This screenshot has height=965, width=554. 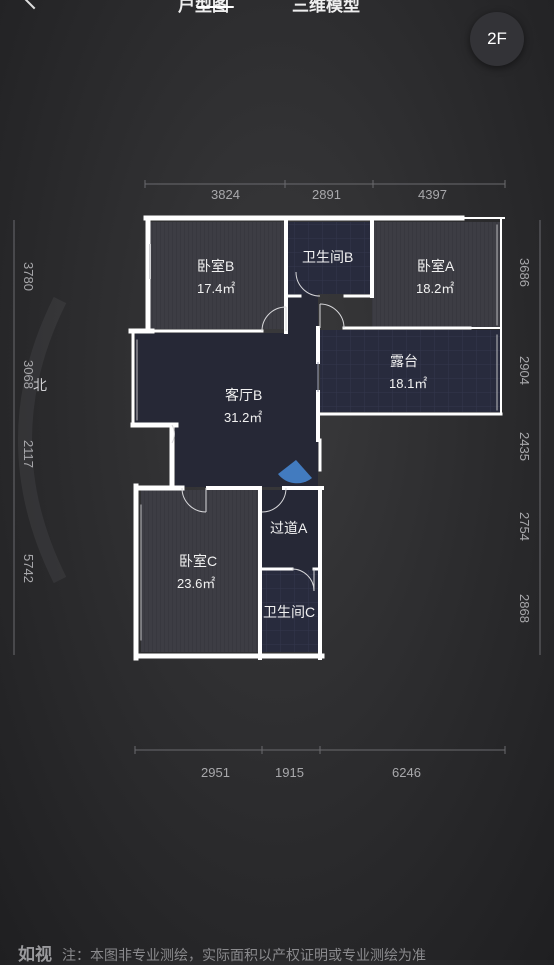 I want to click on room-name-bath-b: 卫生间B, so click(x=327, y=257).